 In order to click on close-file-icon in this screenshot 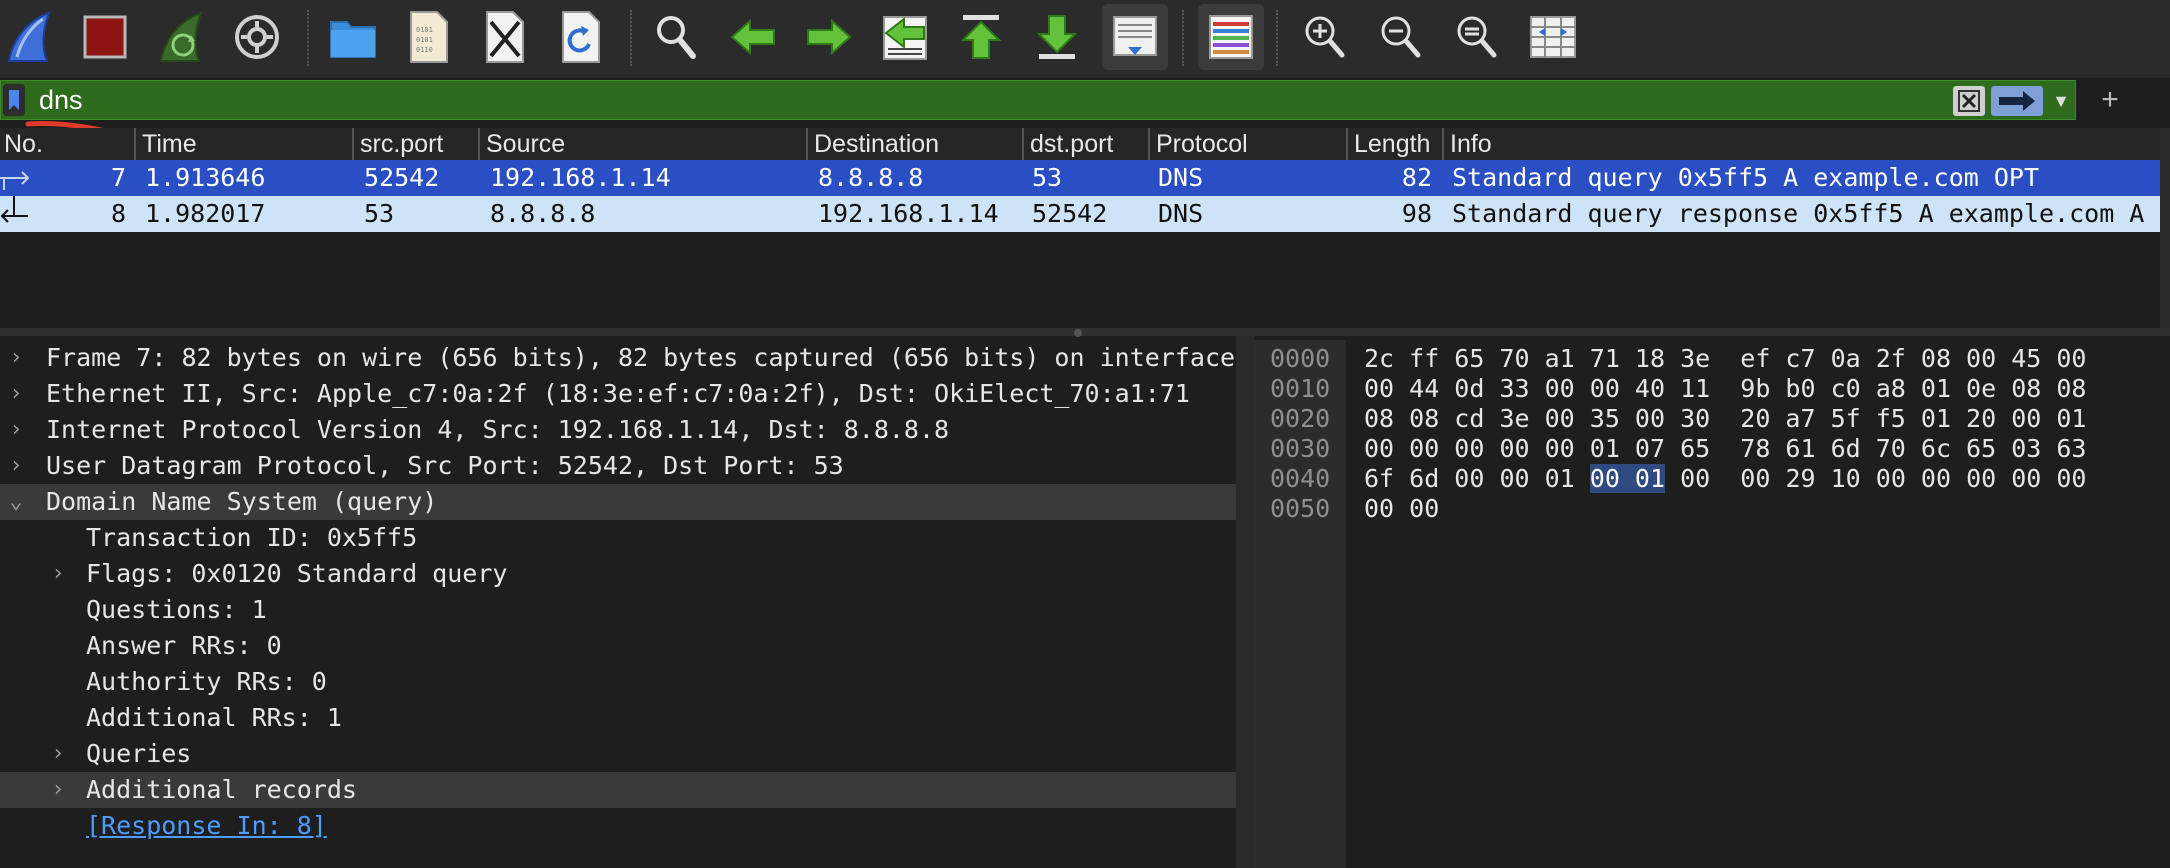, I will do `click(505, 37)`.